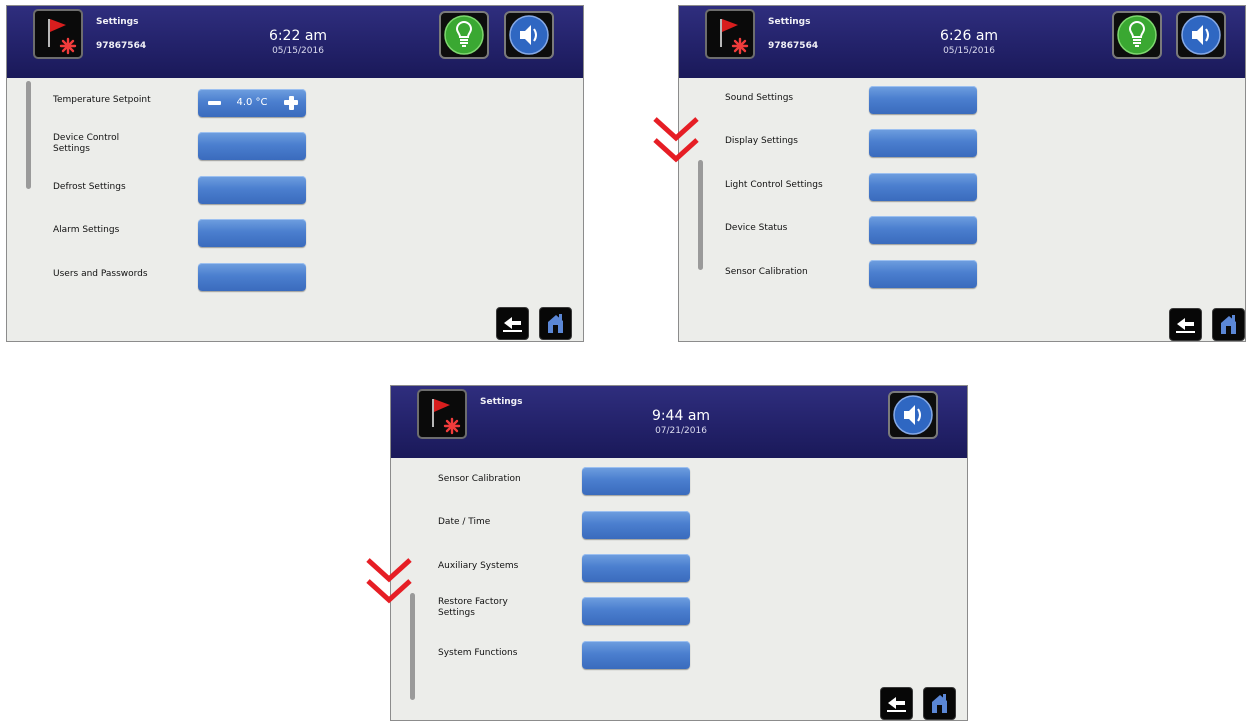  I want to click on clock-date: 07/21/2016, so click(681, 431).